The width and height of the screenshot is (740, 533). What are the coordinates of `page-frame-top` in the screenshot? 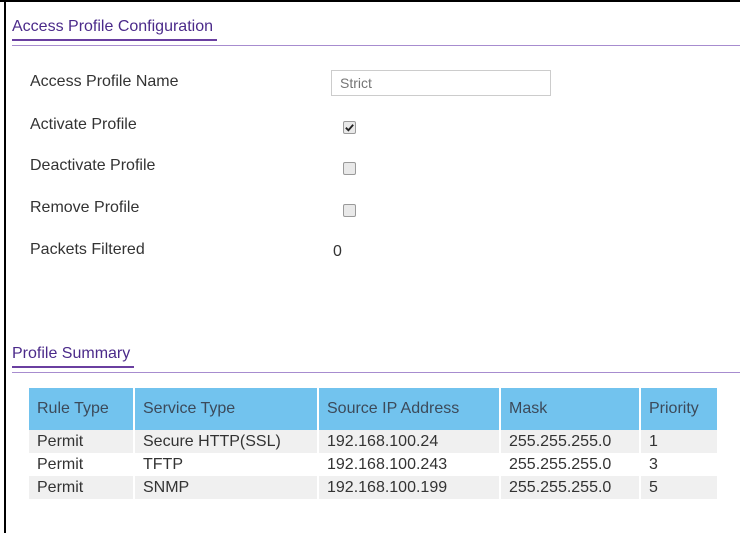 It's located at (370, 1).